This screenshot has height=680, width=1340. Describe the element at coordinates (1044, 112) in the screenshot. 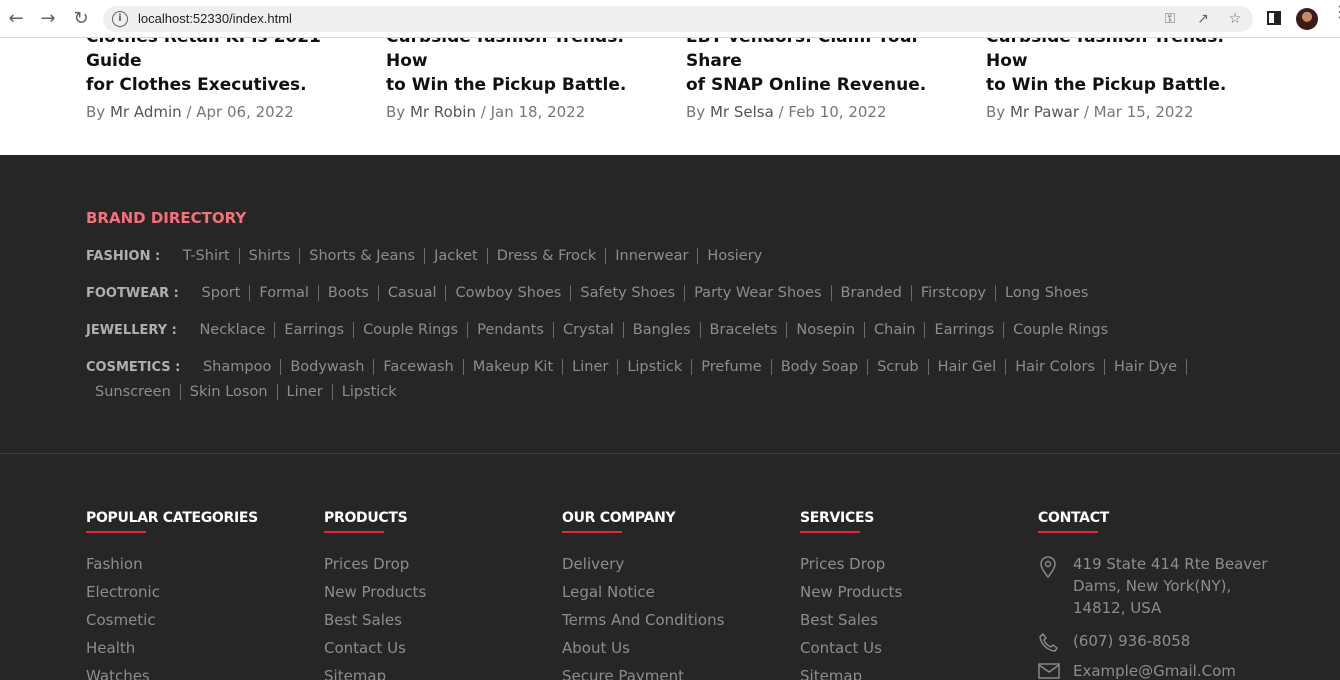

I see `post-author: Mr Pawar` at that location.